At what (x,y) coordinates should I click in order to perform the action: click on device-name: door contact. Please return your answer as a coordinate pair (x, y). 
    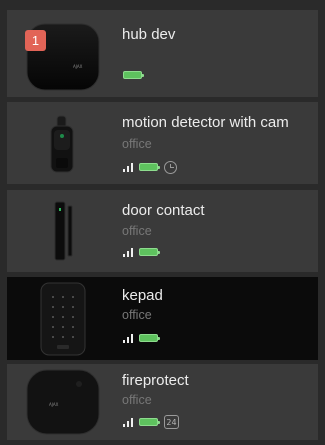
    Looking at the image, I should click on (163, 210).